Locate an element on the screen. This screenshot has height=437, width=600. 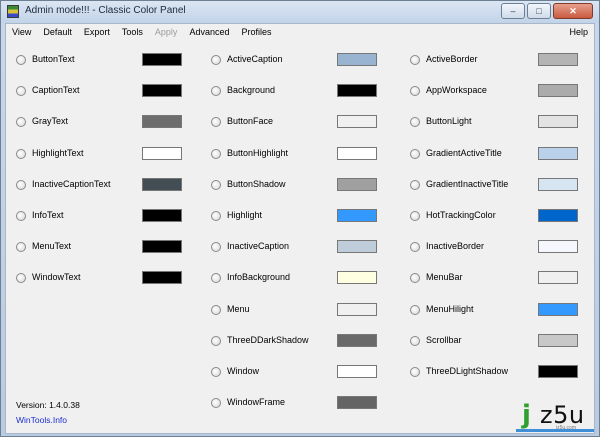
color-row-menutext: MenuText is located at coordinates (99, 248).